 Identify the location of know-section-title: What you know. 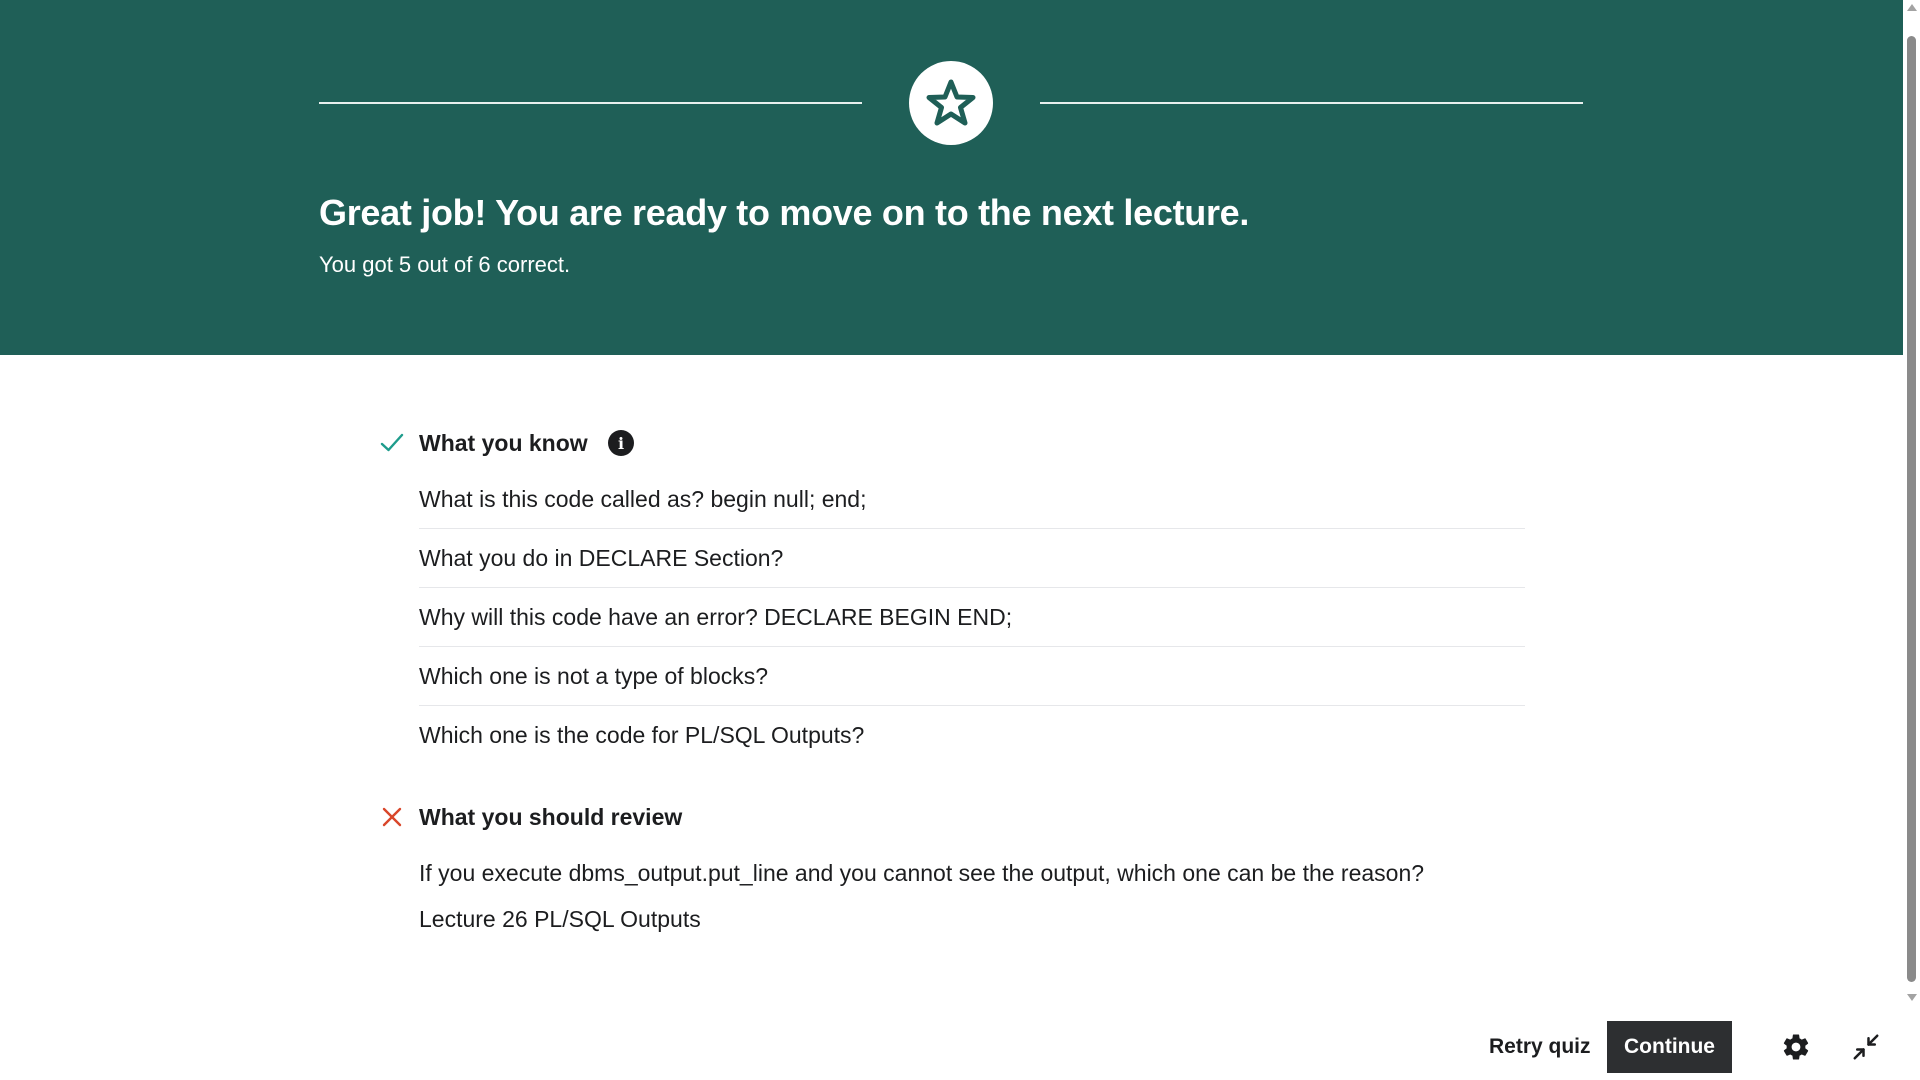
(503, 443).